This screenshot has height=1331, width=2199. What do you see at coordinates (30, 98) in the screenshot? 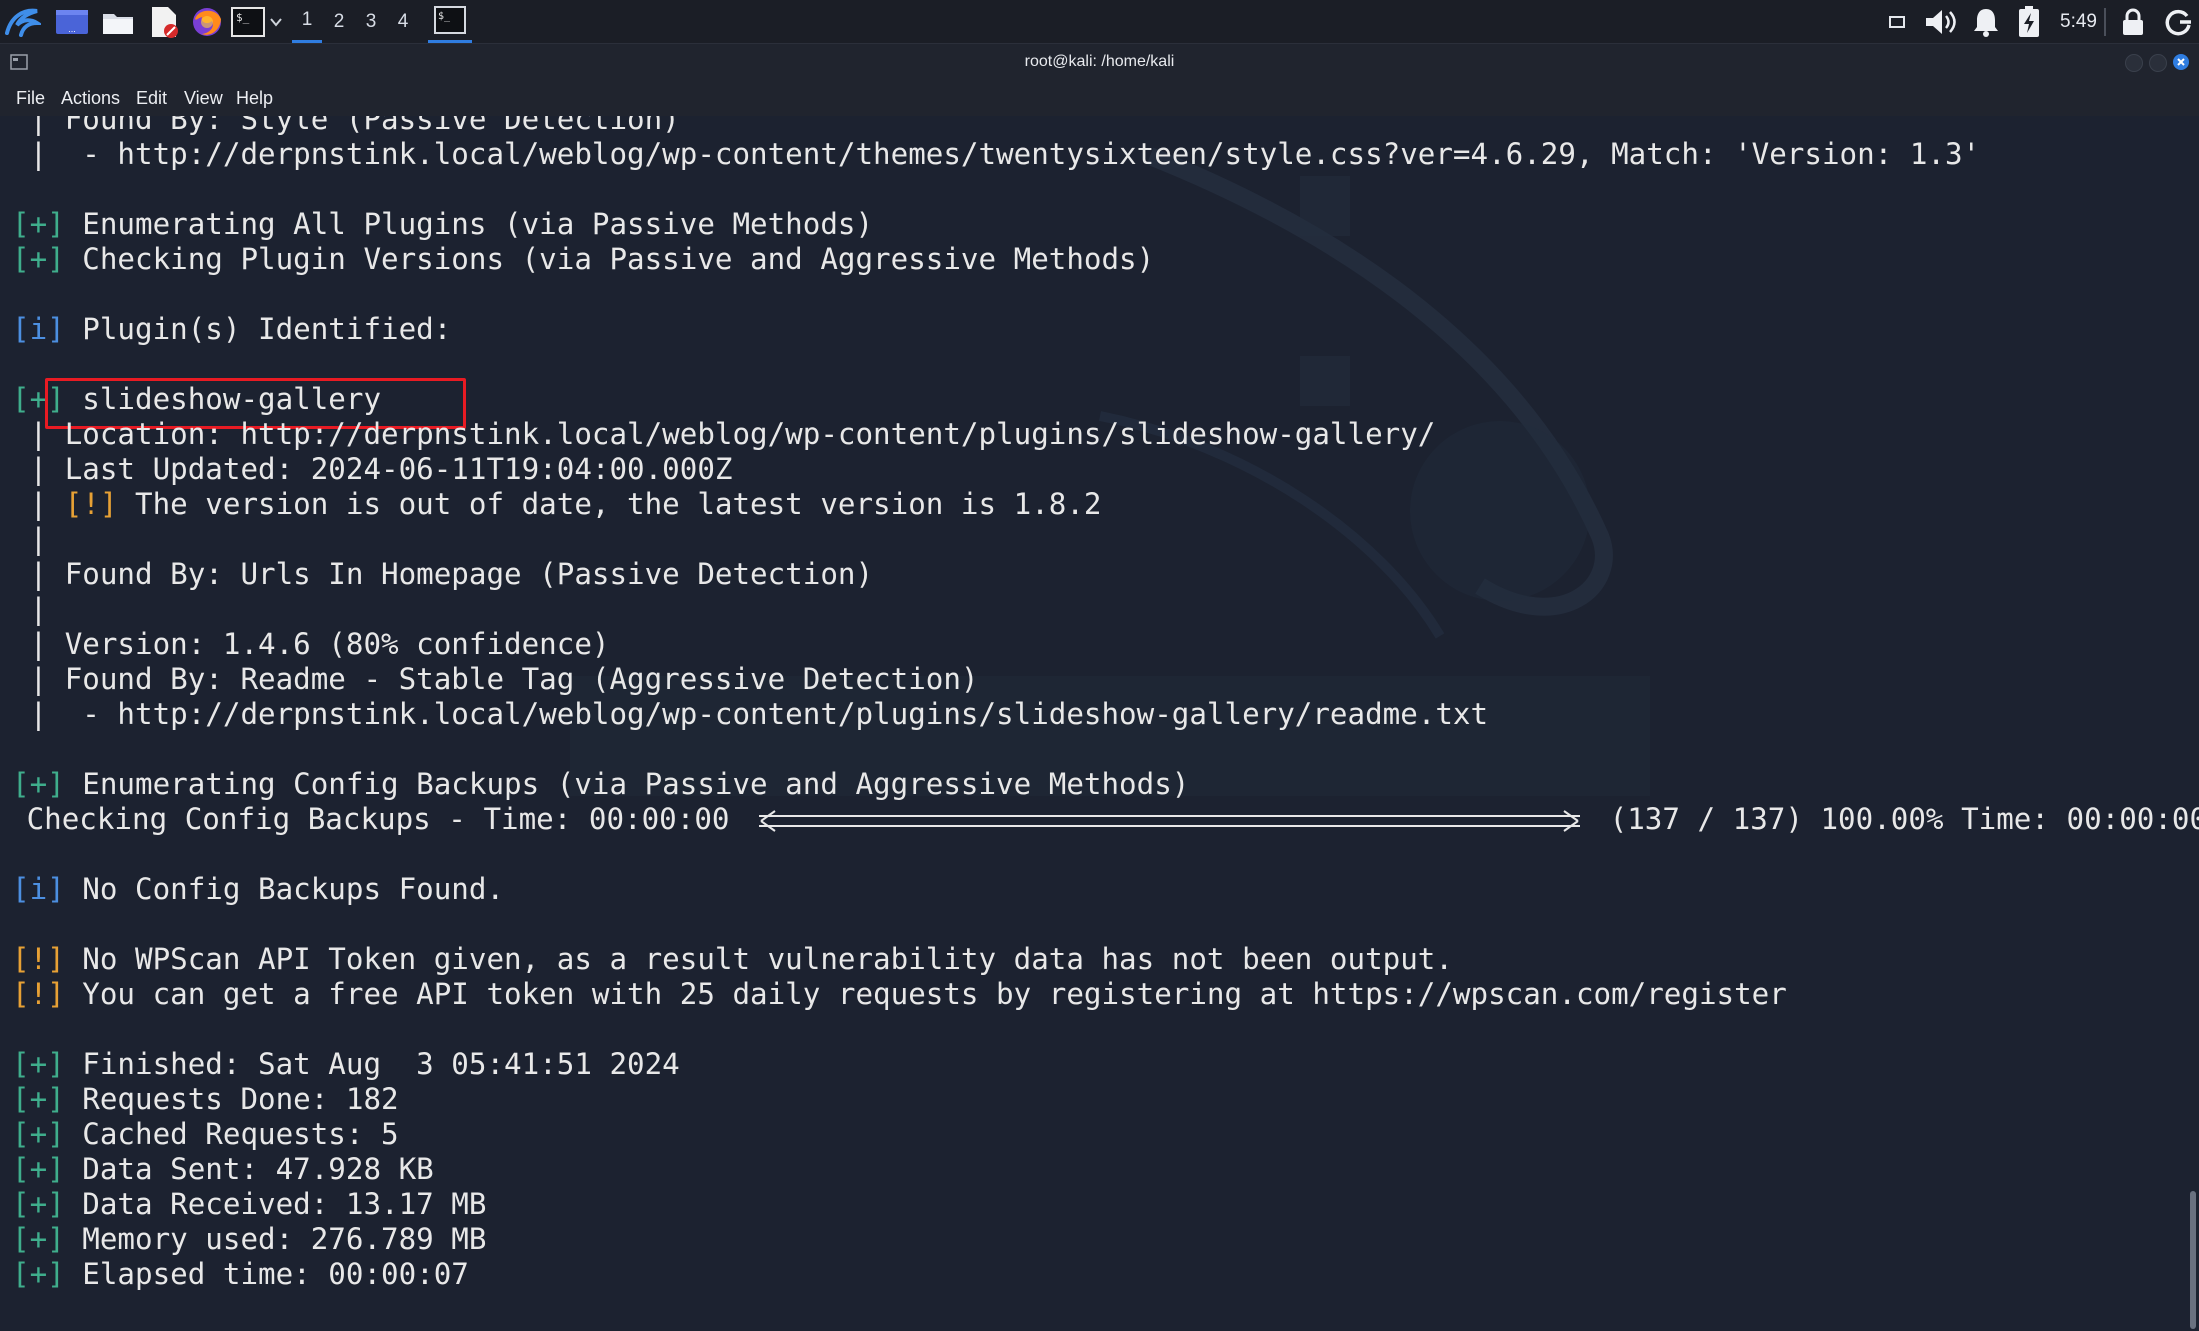
I see `menu-file: File` at bounding box center [30, 98].